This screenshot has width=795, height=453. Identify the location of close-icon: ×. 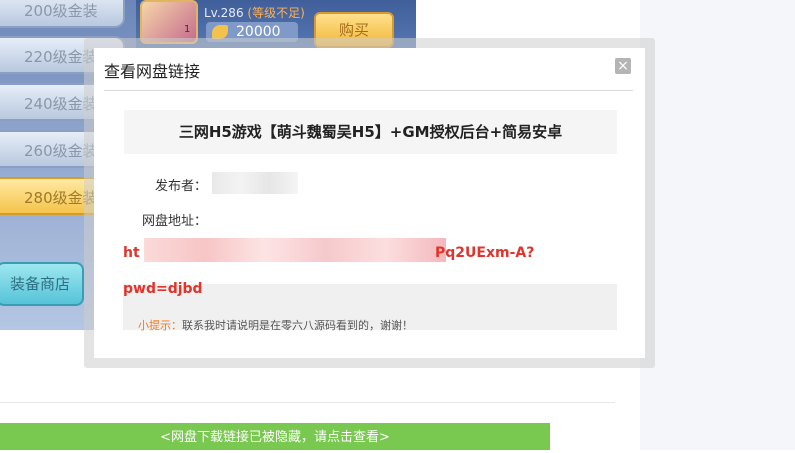
(623, 66).